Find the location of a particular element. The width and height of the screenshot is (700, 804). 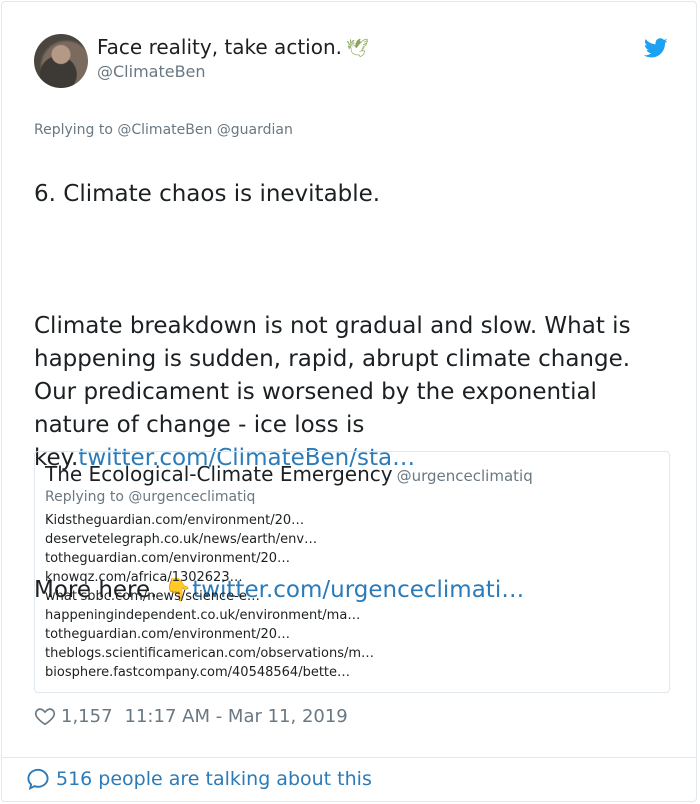

avatar is located at coordinates (61, 61).